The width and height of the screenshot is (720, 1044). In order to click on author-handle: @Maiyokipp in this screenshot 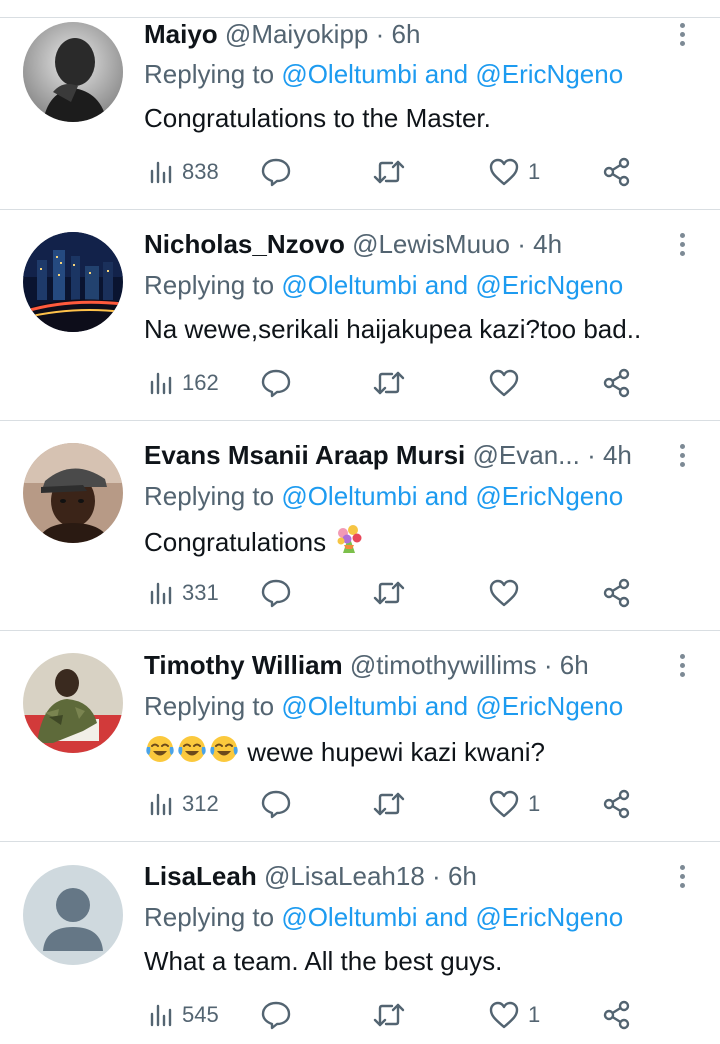, I will do `click(296, 34)`.